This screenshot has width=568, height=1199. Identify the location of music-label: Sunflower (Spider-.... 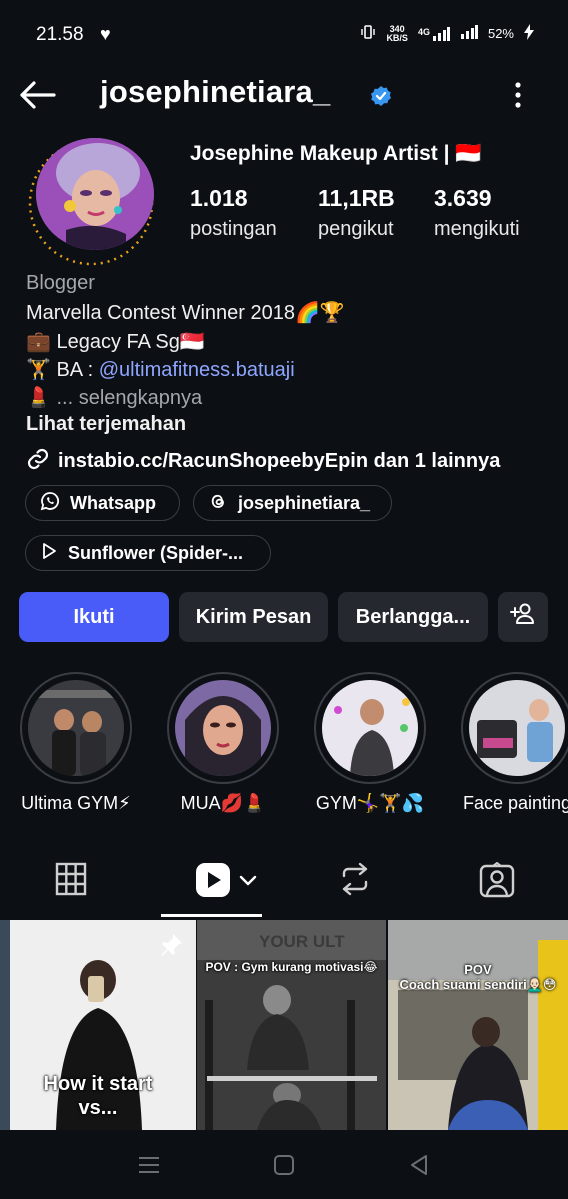
(156, 552).